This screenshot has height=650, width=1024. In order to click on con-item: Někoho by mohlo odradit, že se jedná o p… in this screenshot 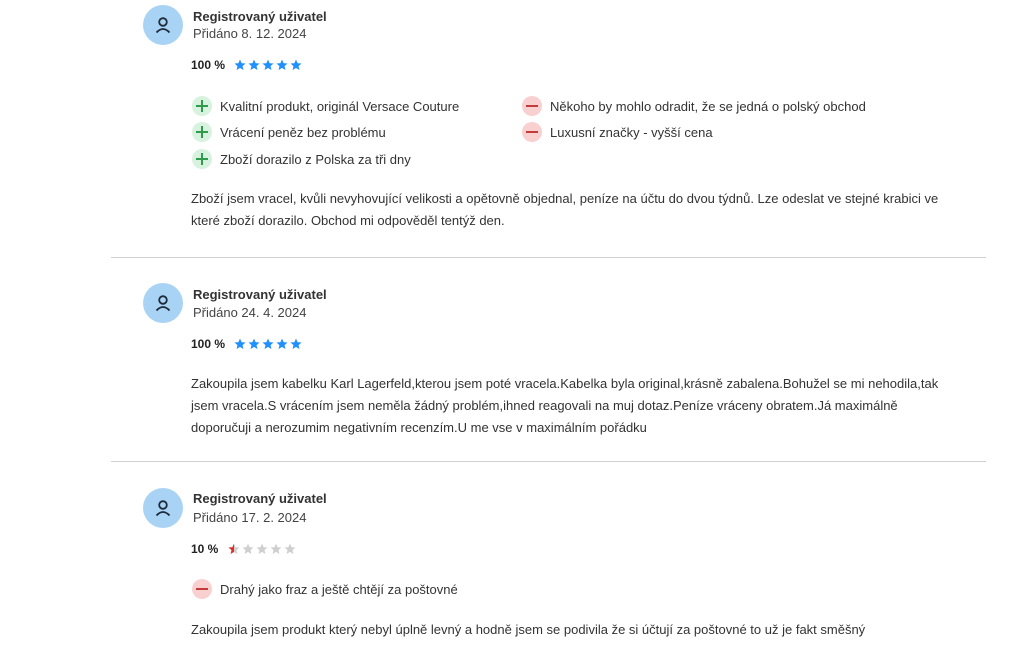, I will do `click(694, 106)`.